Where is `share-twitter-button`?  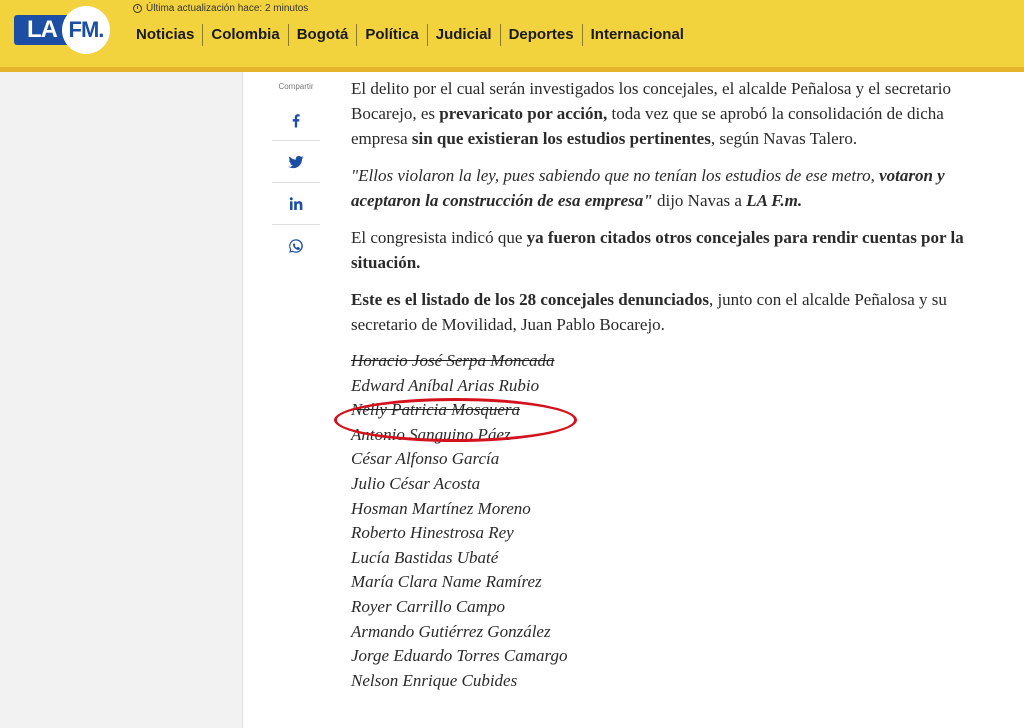 share-twitter-button is located at coordinates (296, 162).